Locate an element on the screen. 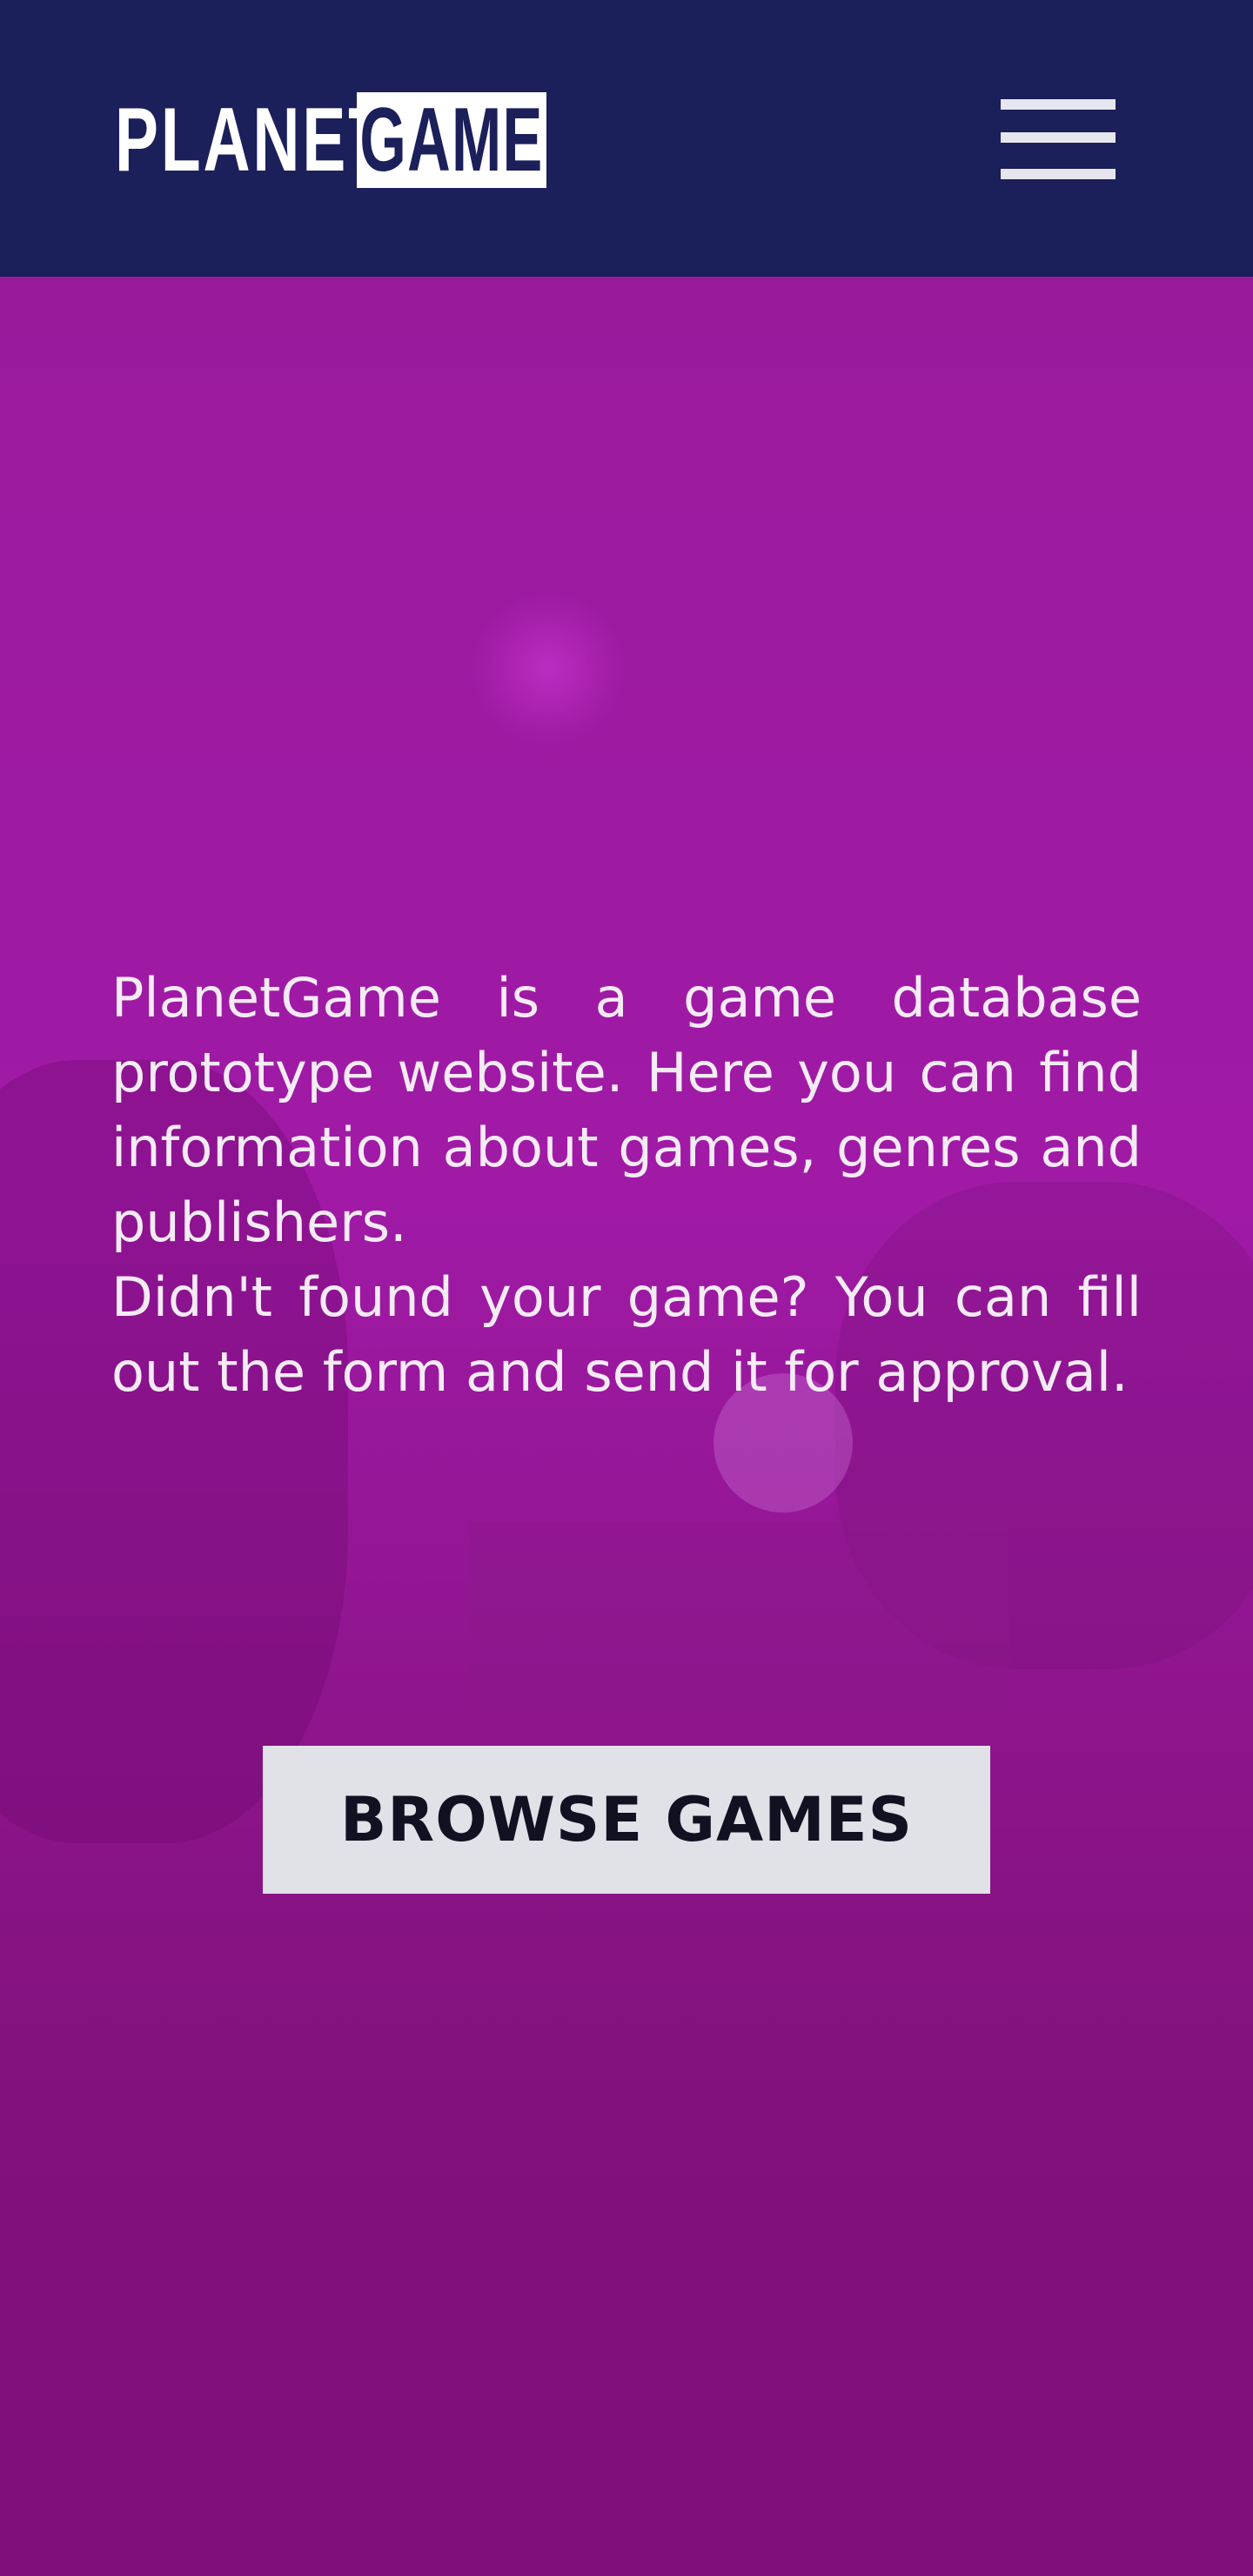 Image resolution: width=1253 pixels, height=2576 pixels. logo-game-box: GAME is located at coordinates (451, 140).